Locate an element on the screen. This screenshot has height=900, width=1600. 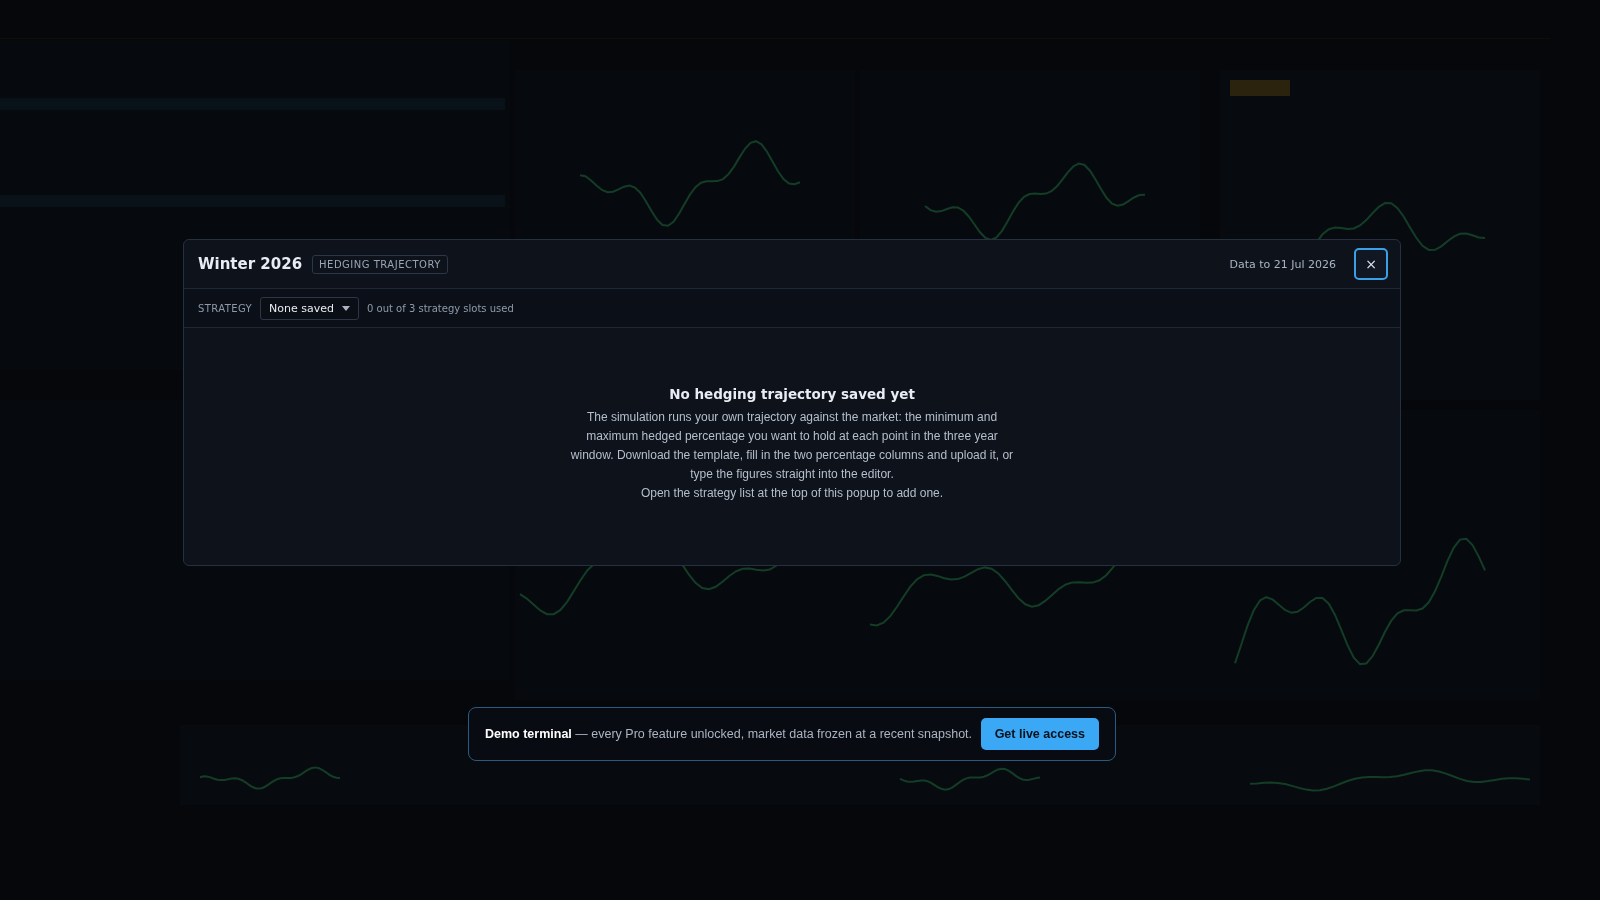
empty-title: No hedging trajectory saved yet is located at coordinates (792, 394).